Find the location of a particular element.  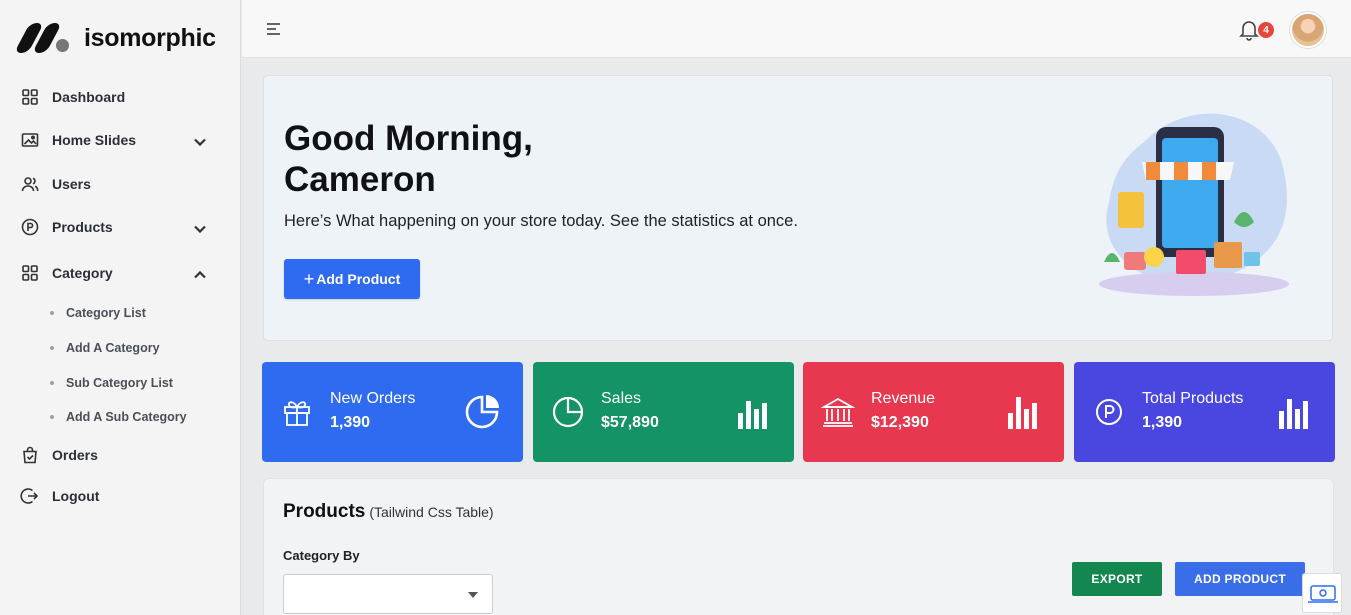

panel-heading: Products is located at coordinates (324, 511).